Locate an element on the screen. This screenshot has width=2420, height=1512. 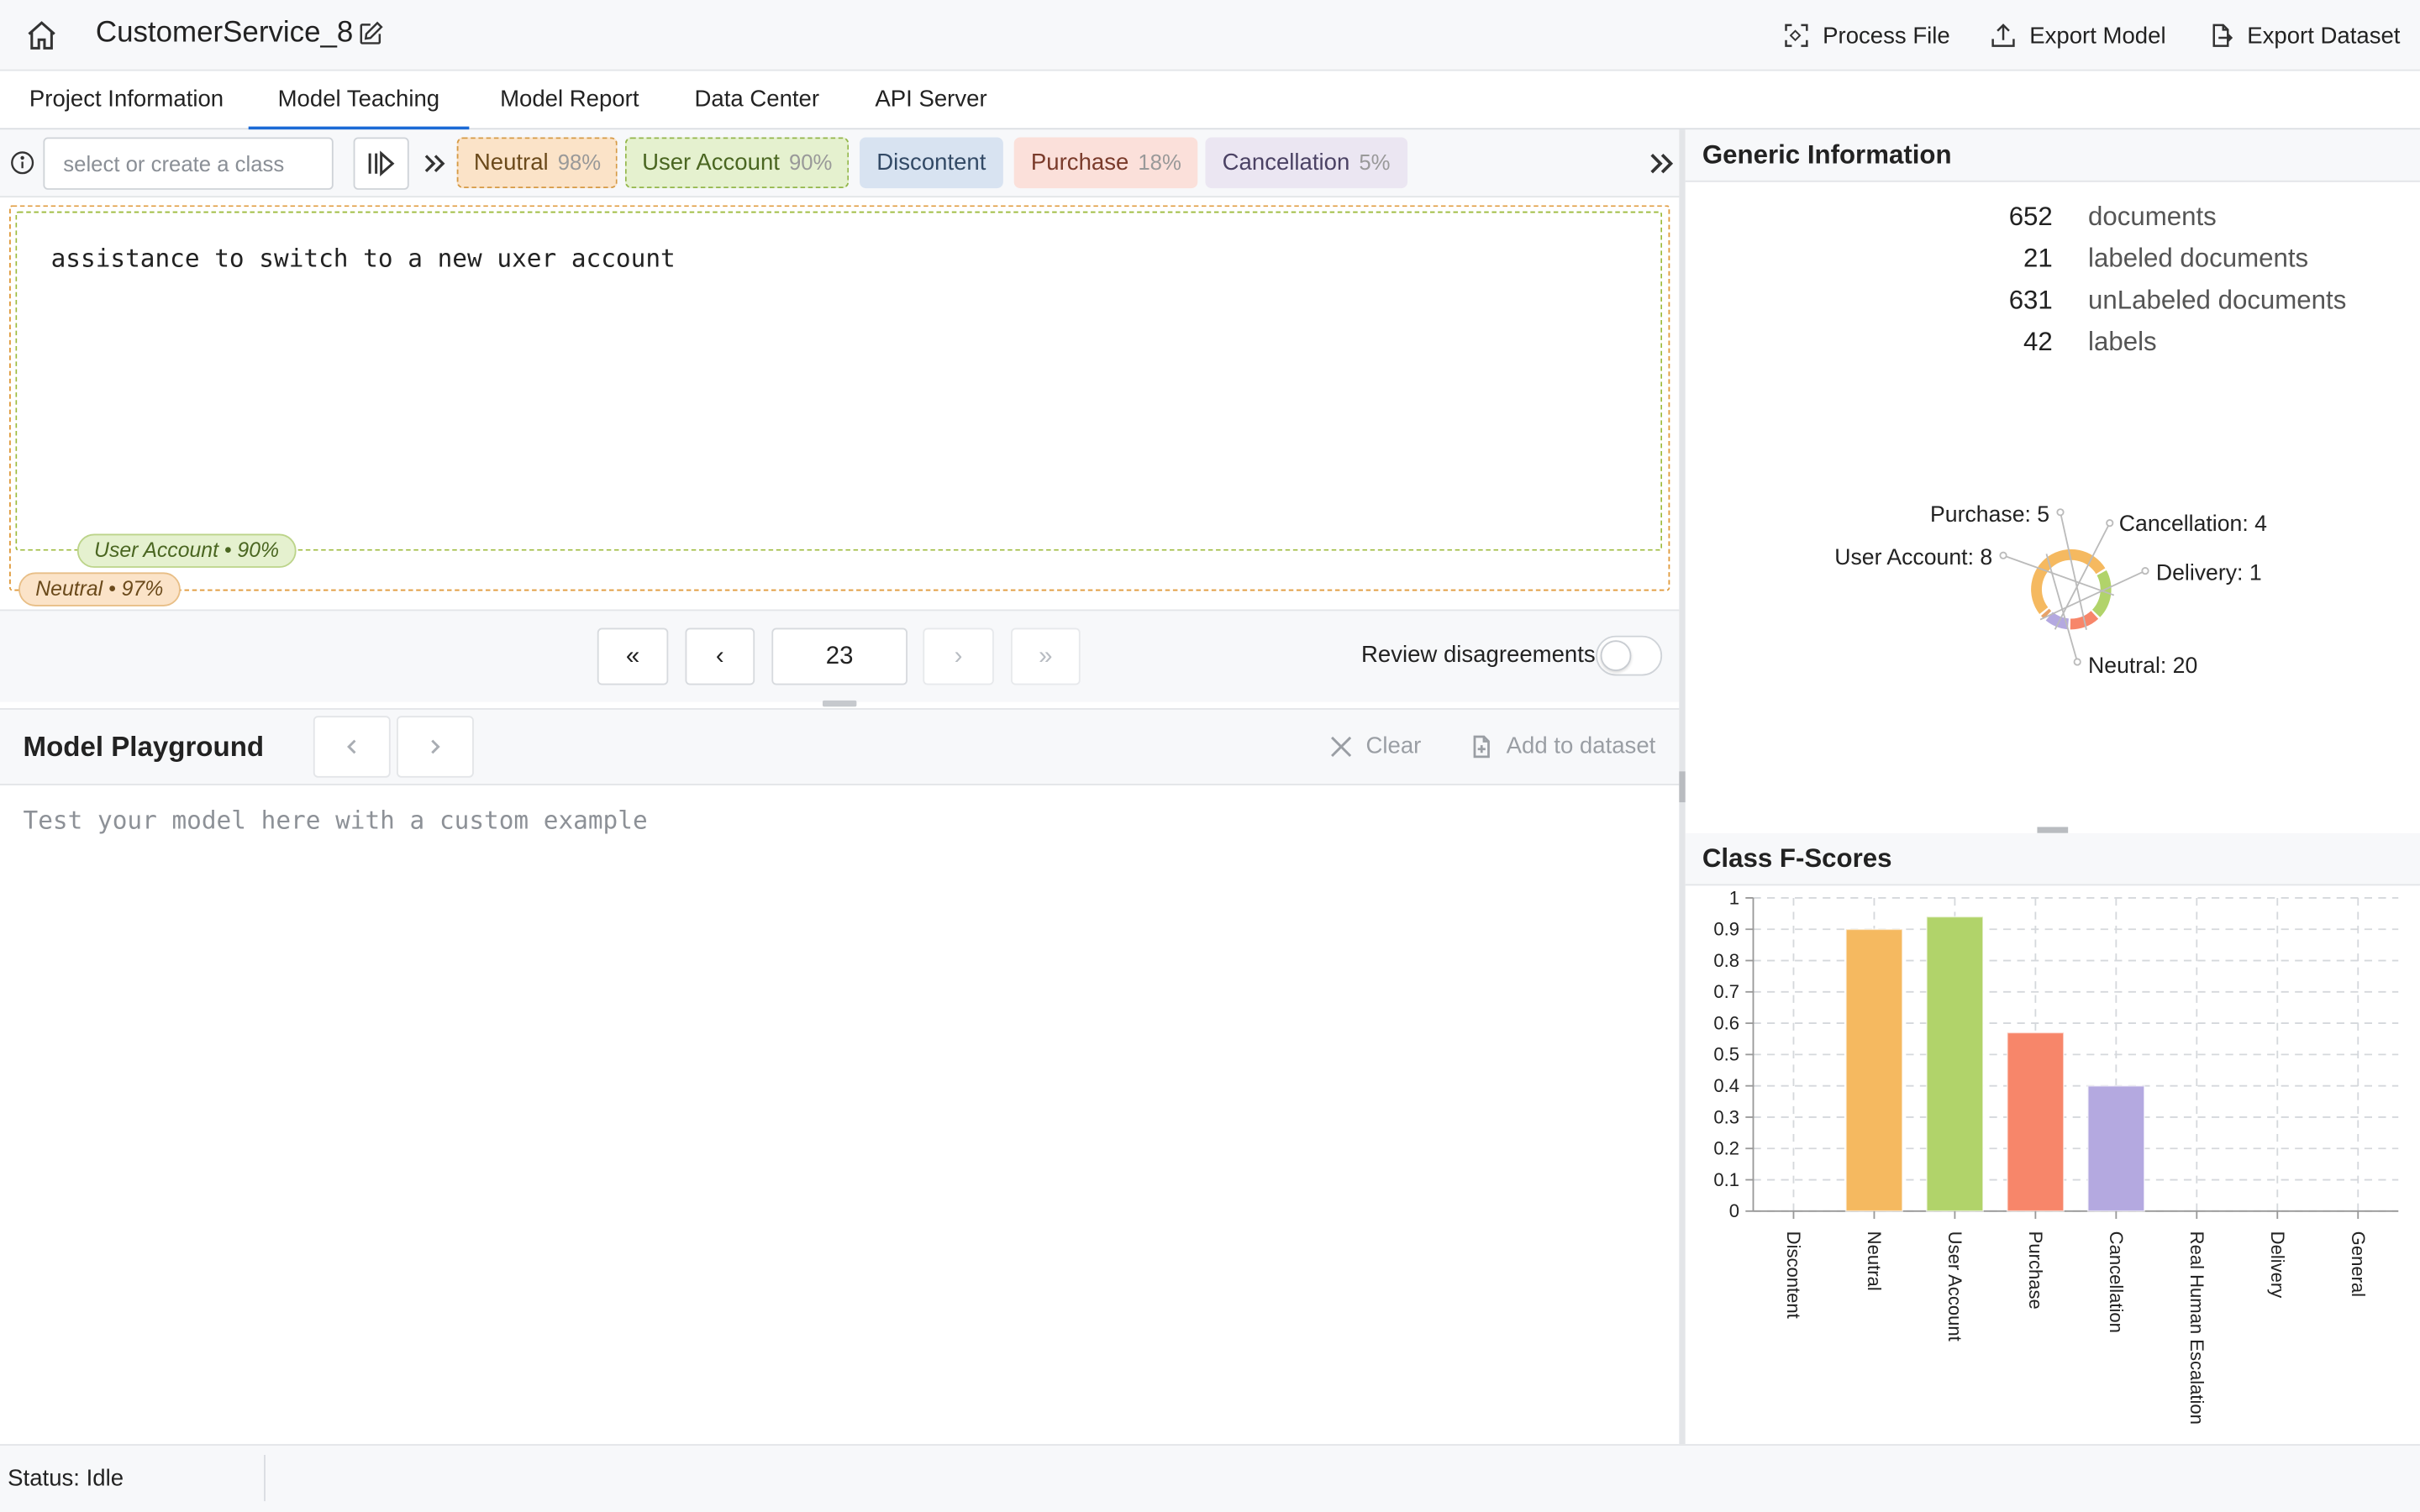
x-tick-label: General is located at coordinates (2358, 1264).